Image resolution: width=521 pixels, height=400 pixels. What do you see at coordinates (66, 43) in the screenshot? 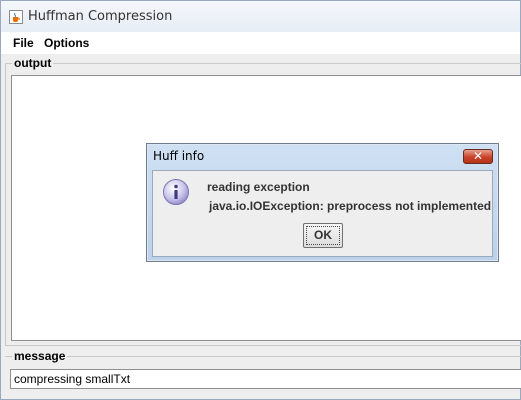
I see `menu-options: Options` at bounding box center [66, 43].